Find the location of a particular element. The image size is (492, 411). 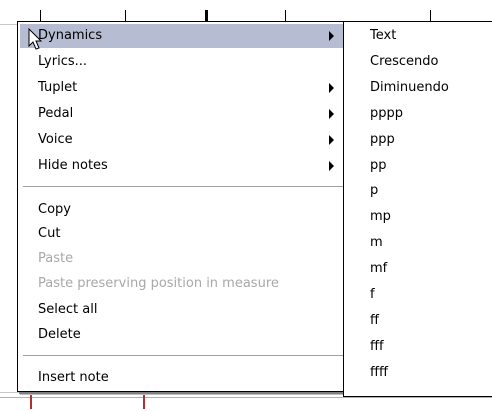

menu-item-label: Copy is located at coordinates (54, 209).